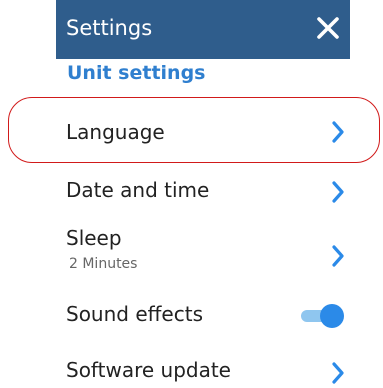 The height and width of the screenshot is (388, 383). I want to click on settings-item-label: Date and time, so click(138, 190).